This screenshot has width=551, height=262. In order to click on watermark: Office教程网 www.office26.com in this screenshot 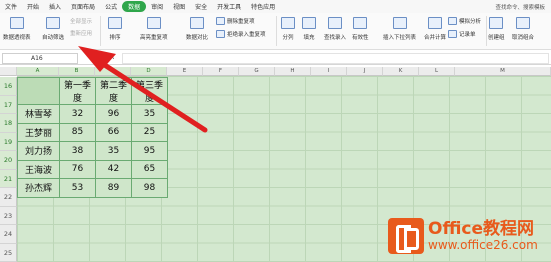, I will do `click(469, 236)`.